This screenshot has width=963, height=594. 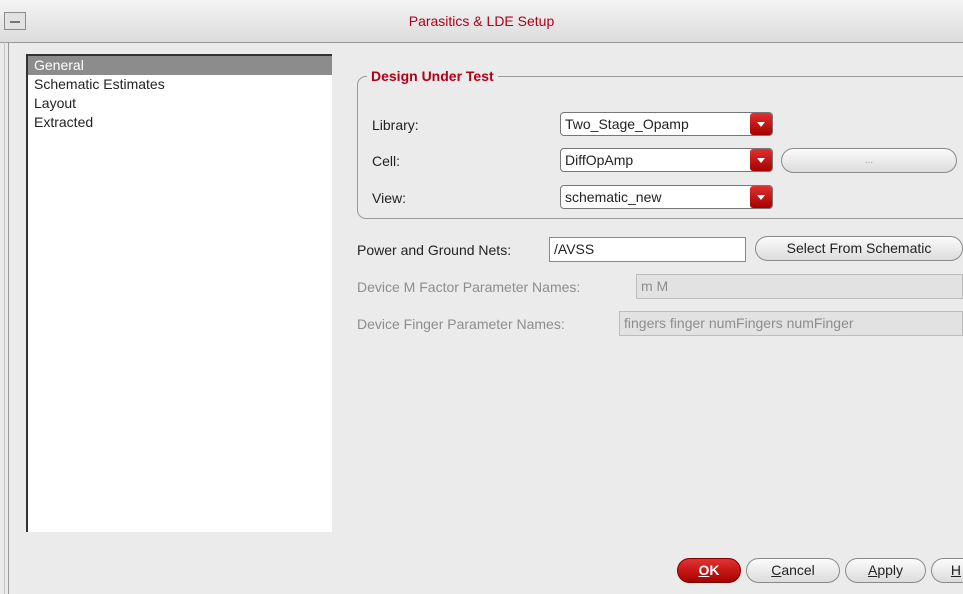 What do you see at coordinates (776, 570) in the screenshot?
I see `cancel-mnemonic: C` at bounding box center [776, 570].